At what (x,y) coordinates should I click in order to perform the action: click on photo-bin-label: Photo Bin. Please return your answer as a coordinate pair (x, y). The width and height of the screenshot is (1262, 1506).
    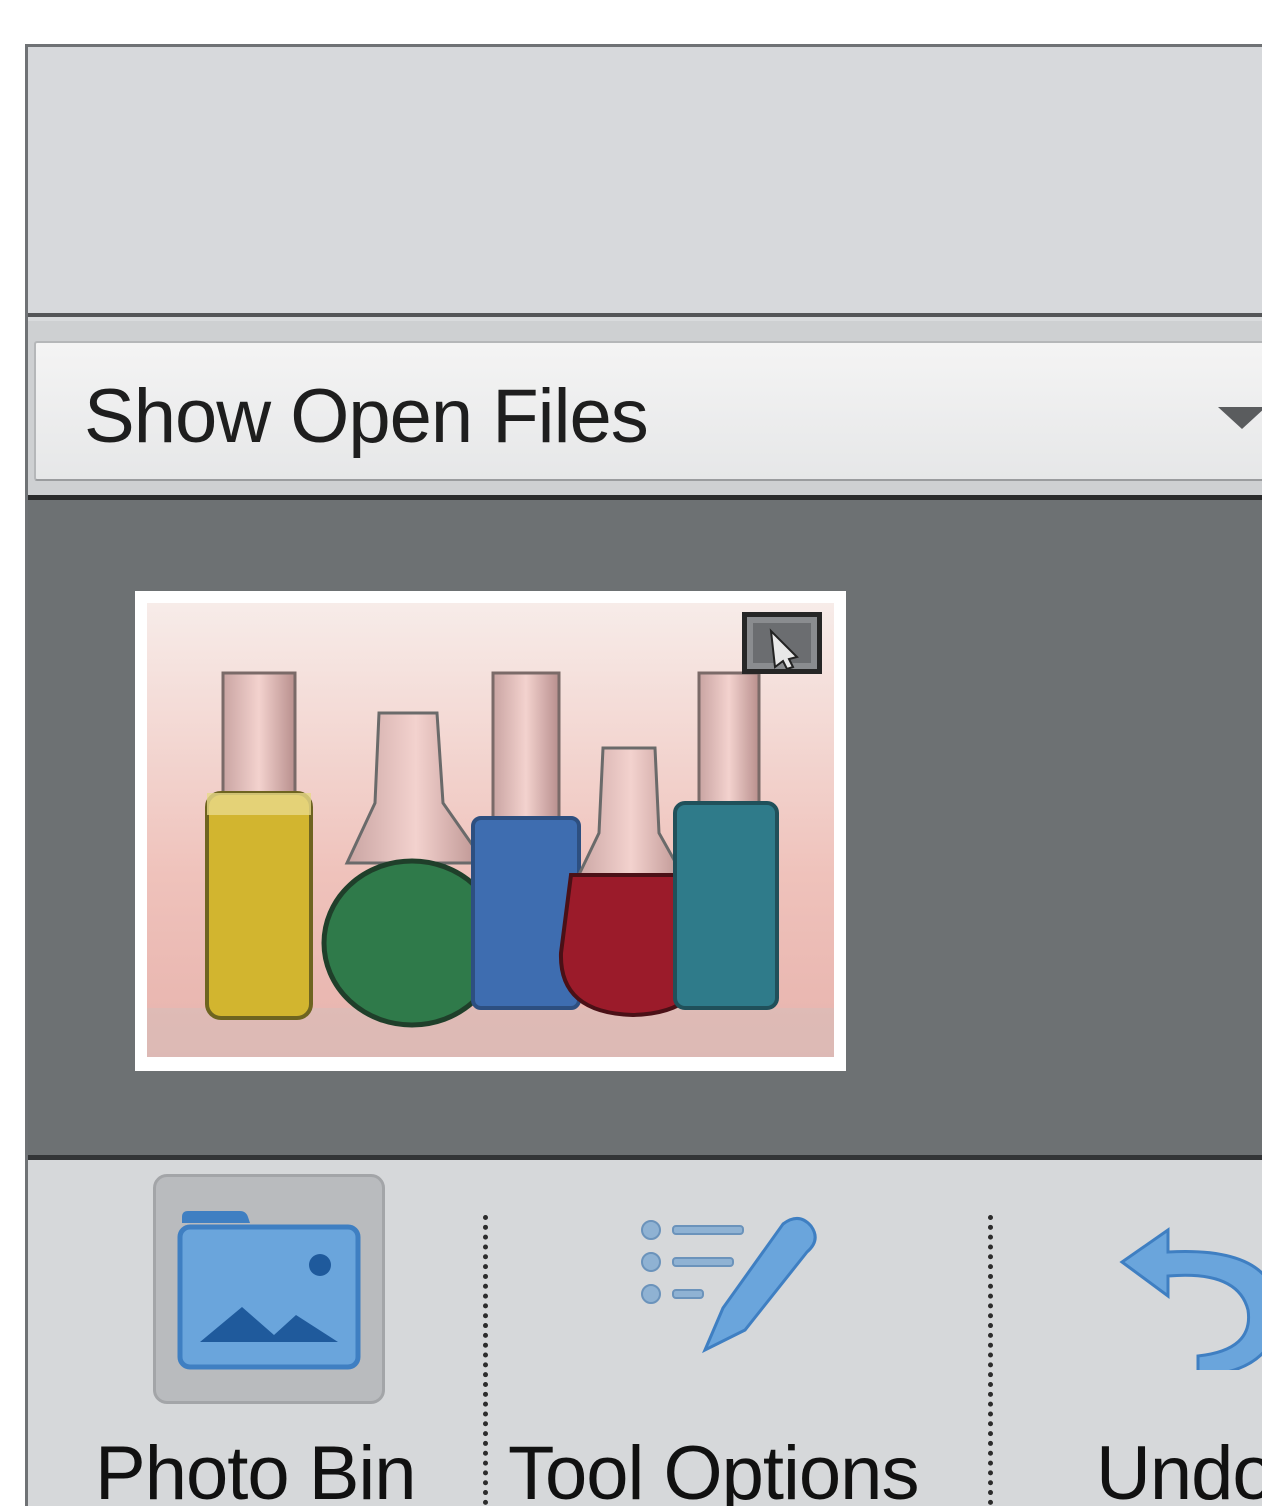
    Looking at the image, I should click on (256, 1468).